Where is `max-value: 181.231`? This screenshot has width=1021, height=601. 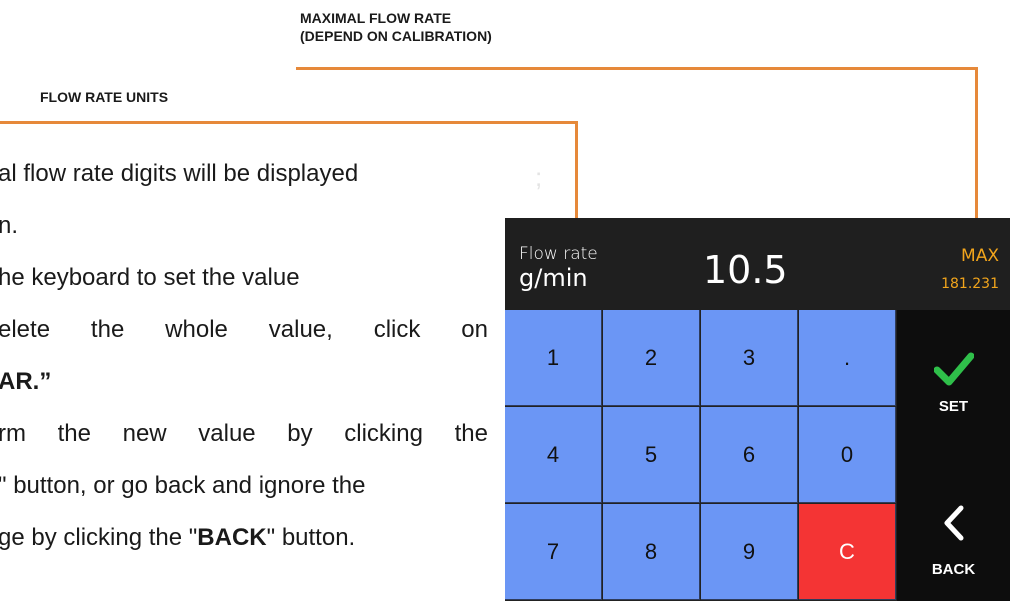
max-value: 181.231 is located at coordinates (970, 284).